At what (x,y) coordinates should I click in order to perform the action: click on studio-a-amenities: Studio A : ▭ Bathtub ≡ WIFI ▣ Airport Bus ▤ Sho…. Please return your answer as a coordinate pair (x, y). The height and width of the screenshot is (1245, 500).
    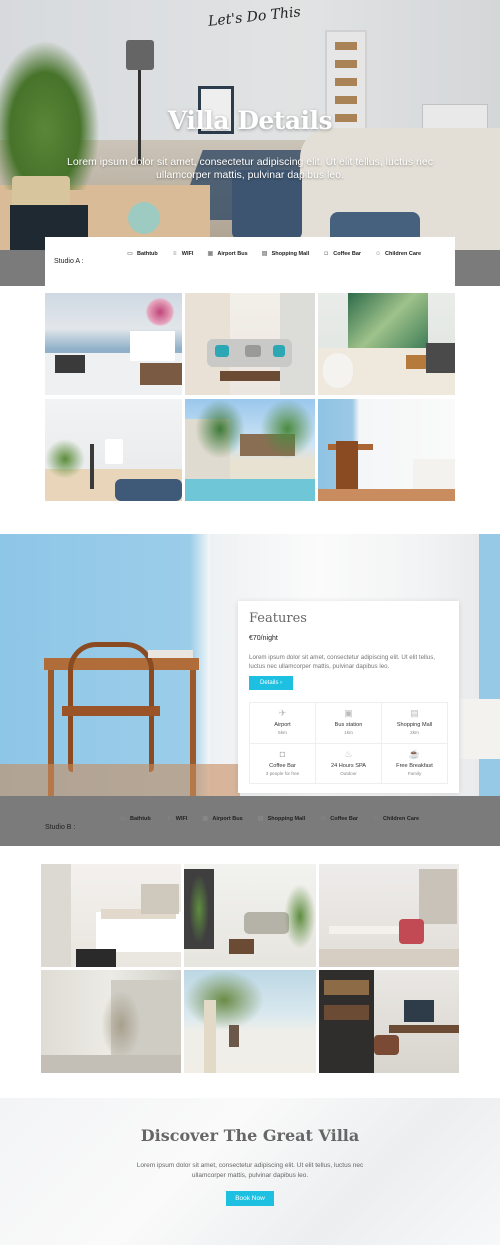
    Looking at the image, I should click on (250, 261).